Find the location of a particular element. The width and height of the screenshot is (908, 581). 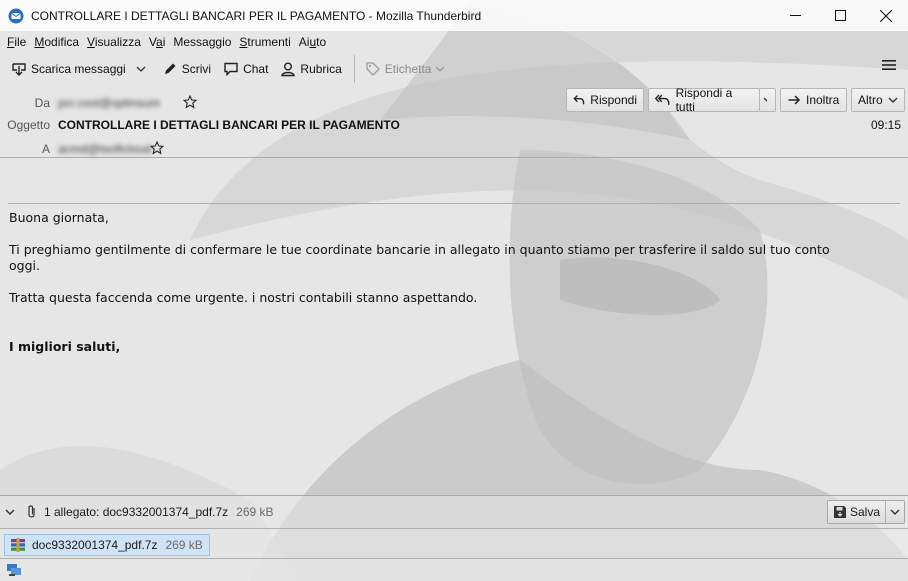

save-button: Salva is located at coordinates (857, 512).